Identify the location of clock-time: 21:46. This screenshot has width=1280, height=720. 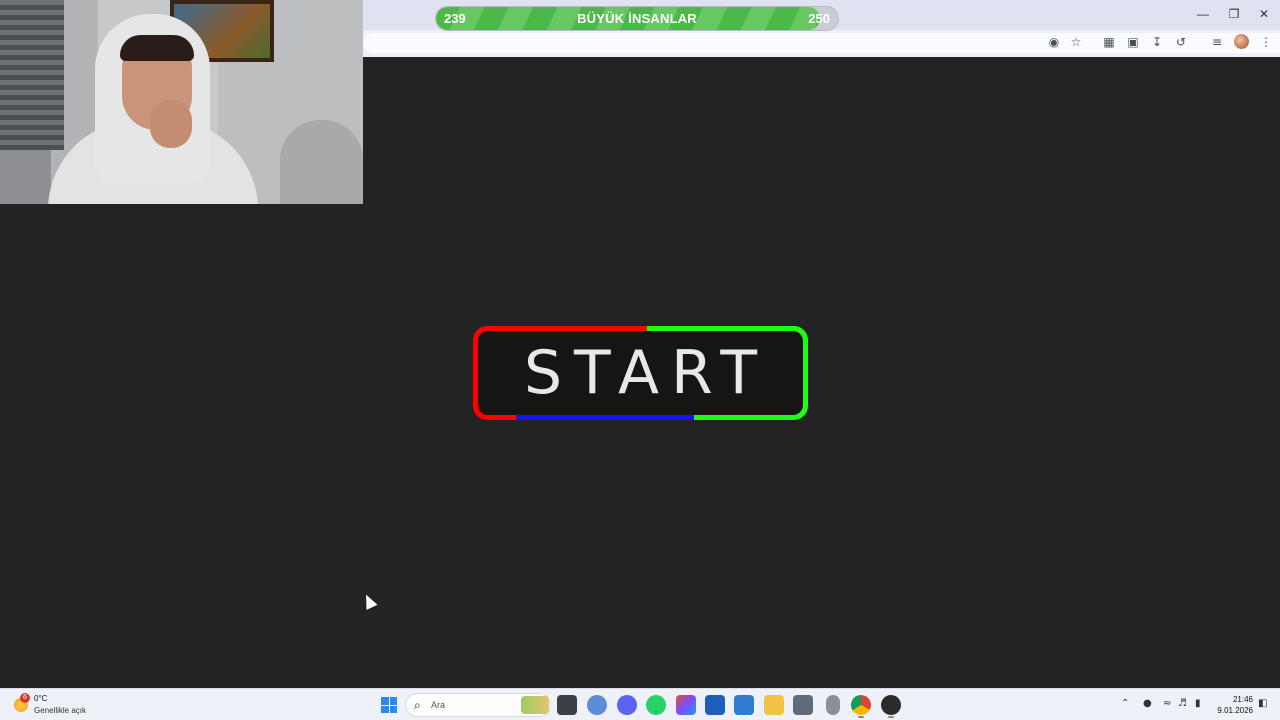
(1242, 699).